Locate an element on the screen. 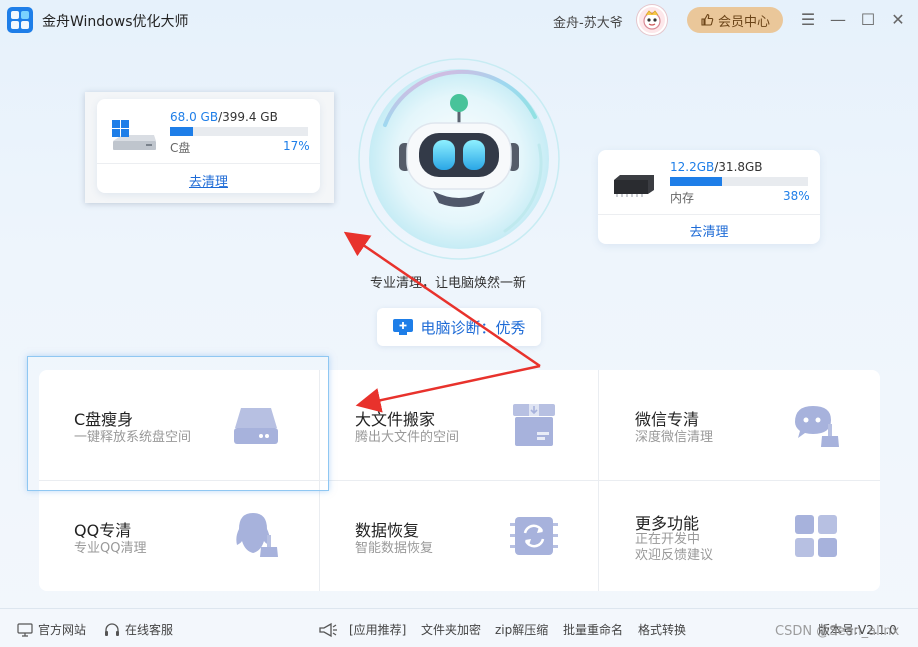 The height and width of the screenshot is (647, 918). disk-c-progress-fill is located at coordinates (182, 131).